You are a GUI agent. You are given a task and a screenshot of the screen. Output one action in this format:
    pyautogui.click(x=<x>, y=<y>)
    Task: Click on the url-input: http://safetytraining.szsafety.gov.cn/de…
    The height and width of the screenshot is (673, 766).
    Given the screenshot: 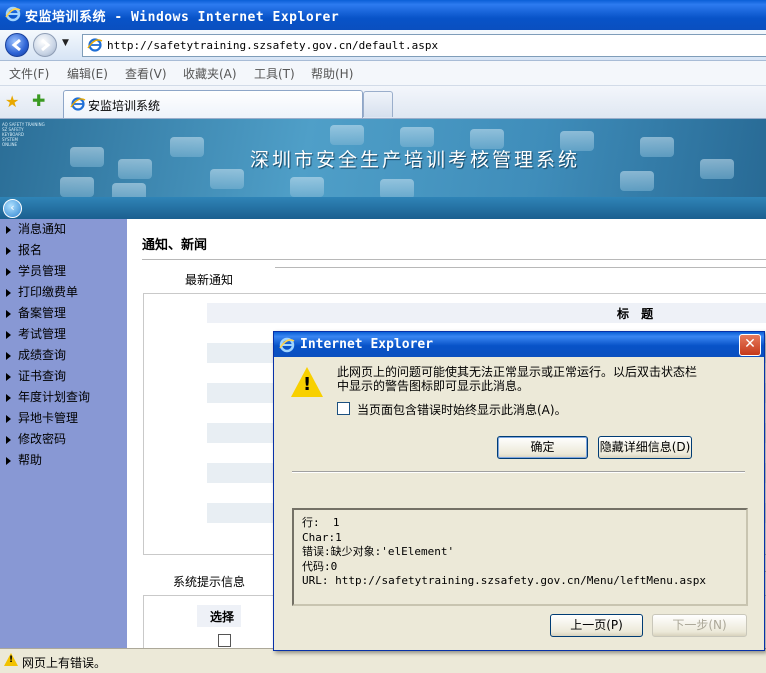 What is the action you would take?
    pyautogui.click(x=424, y=45)
    